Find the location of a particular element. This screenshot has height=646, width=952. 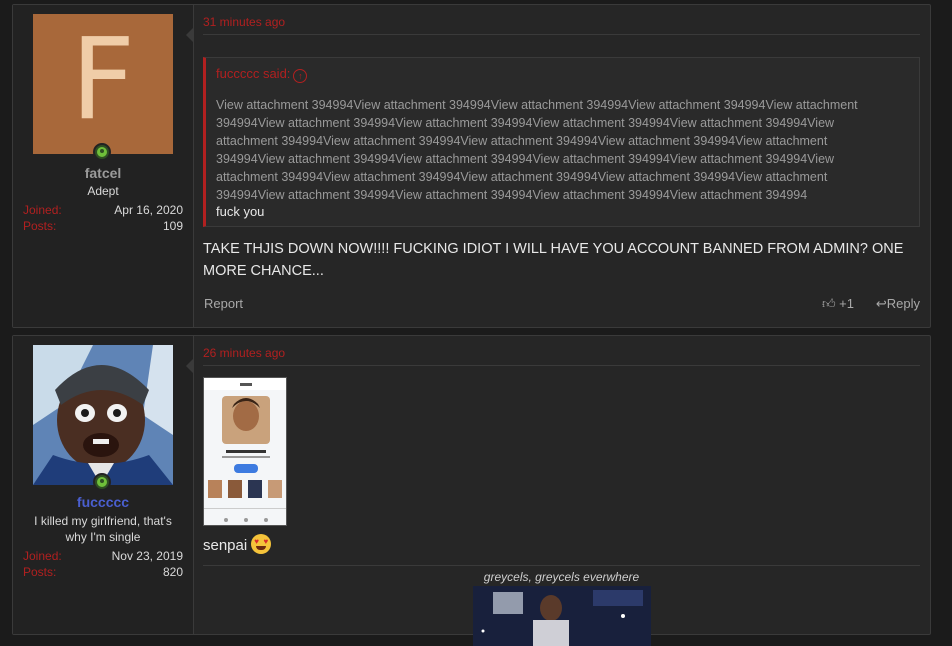

embedded-image-graphic is located at coordinates (562, 616).